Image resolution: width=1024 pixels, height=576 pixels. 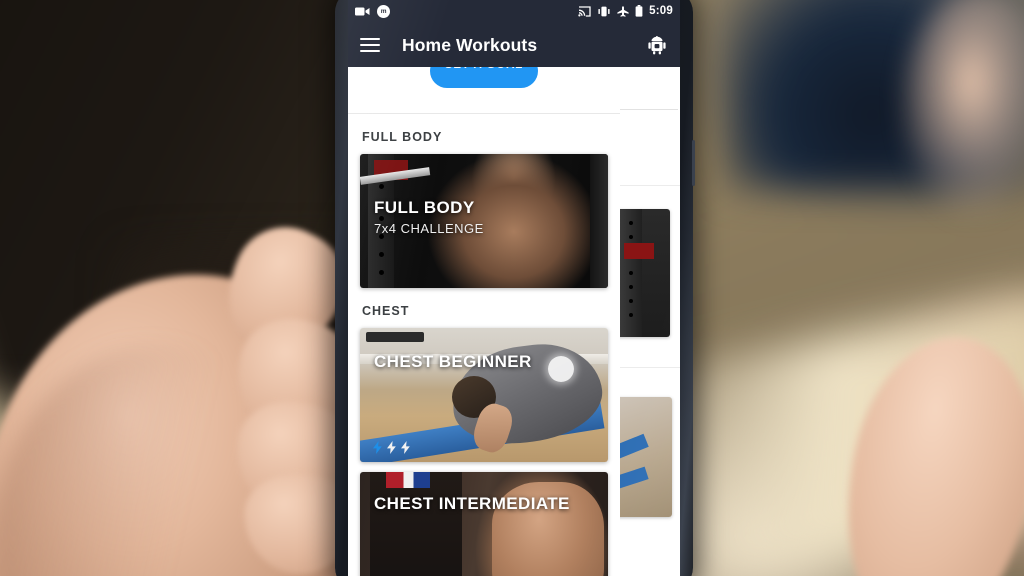 What do you see at coordinates (377, 447) in the screenshot?
I see `bolt-icon-active` at bounding box center [377, 447].